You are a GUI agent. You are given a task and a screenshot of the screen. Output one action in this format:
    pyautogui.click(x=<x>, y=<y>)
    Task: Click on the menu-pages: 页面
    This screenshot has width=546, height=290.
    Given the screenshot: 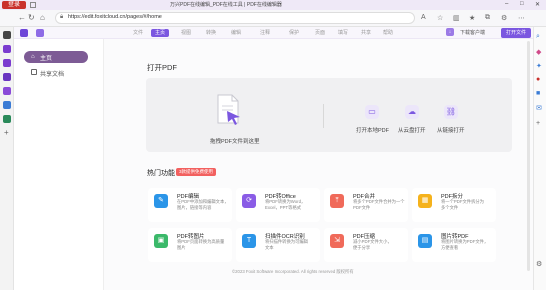 What is the action you would take?
    pyautogui.click(x=320, y=33)
    